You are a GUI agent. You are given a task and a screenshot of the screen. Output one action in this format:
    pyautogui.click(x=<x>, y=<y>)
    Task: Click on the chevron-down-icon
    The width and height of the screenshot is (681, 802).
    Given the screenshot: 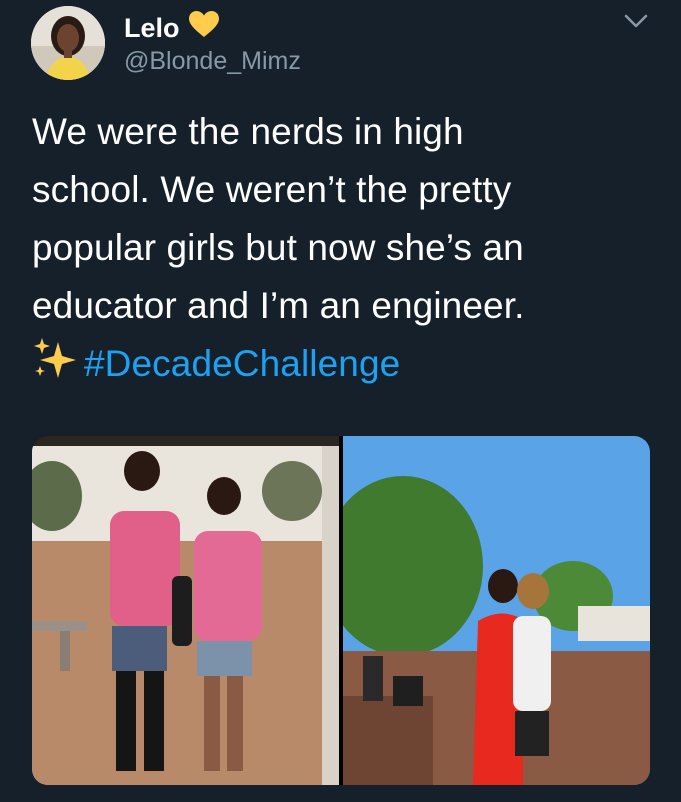 What is the action you would take?
    pyautogui.click(x=636, y=21)
    